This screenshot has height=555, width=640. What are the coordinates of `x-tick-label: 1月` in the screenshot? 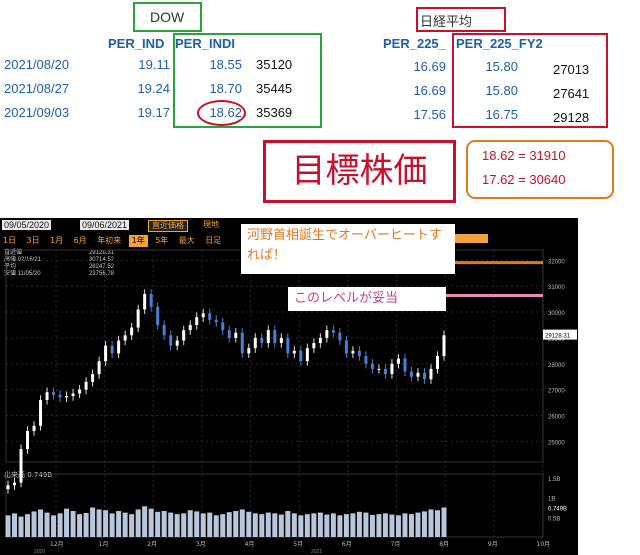 It's located at (104, 544).